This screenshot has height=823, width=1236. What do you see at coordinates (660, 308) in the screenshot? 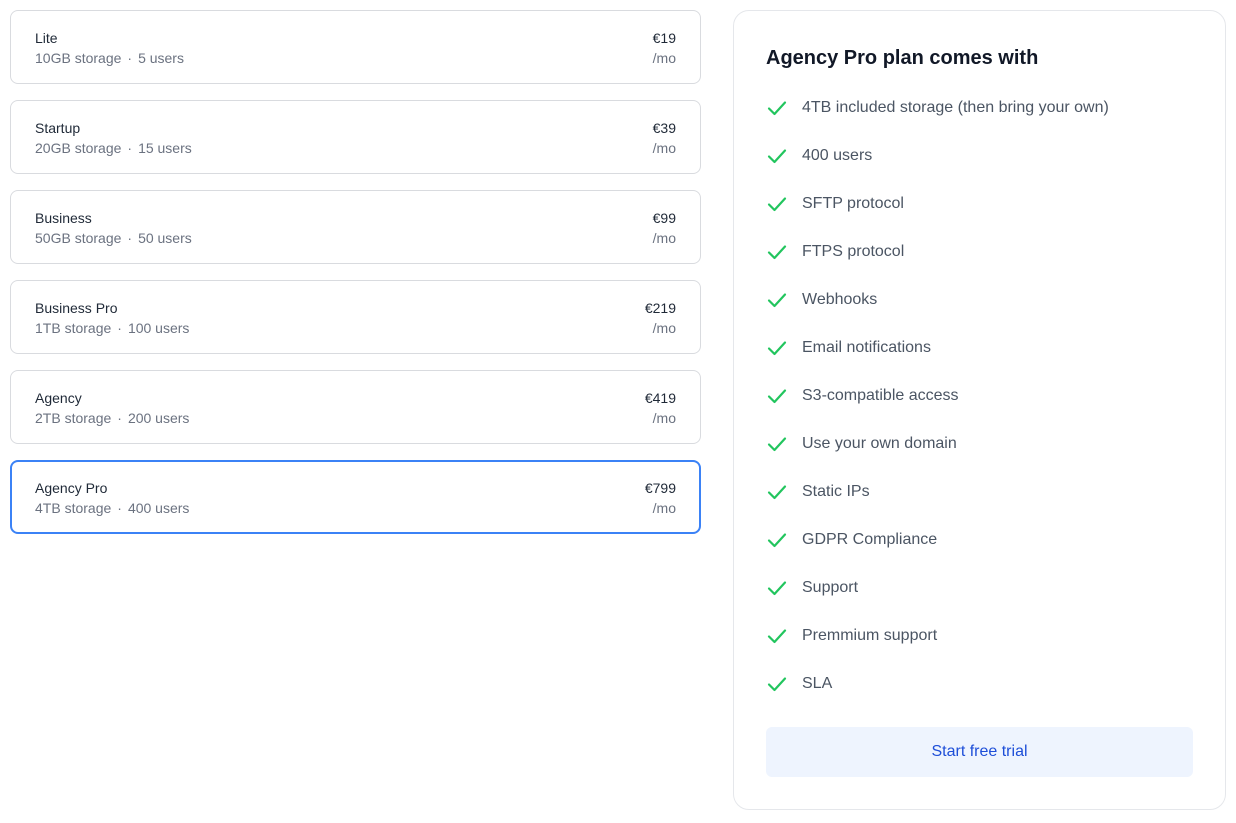
I see `plan-price: €219` at bounding box center [660, 308].